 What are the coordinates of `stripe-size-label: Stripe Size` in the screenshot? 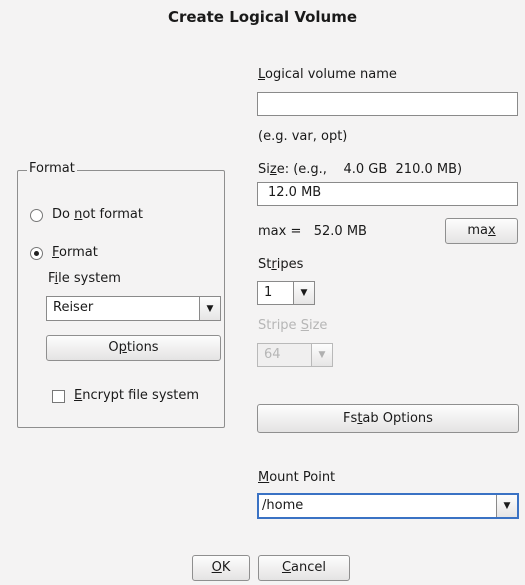 It's located at (293, 325).